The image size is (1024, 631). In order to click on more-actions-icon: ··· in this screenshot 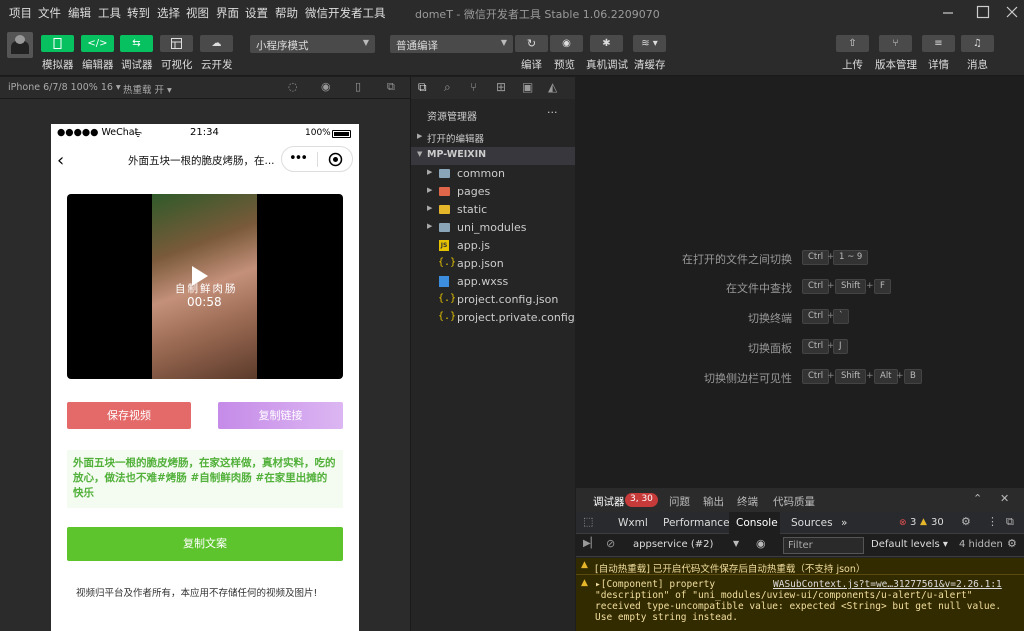, I will do `click(552, 112)`.